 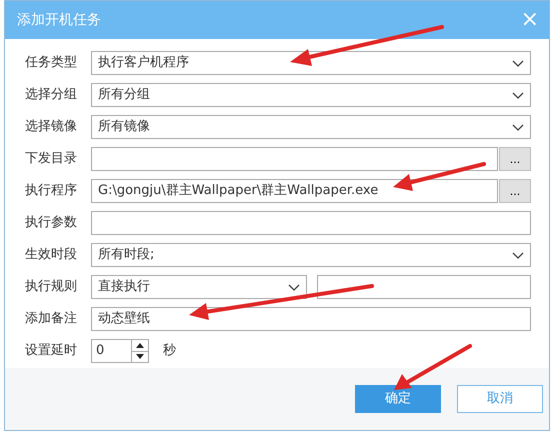 What do you see at coordinates (51, 223) in the screenshot?
I see `field-label: 执行参数` at bounding box center [51, 223].